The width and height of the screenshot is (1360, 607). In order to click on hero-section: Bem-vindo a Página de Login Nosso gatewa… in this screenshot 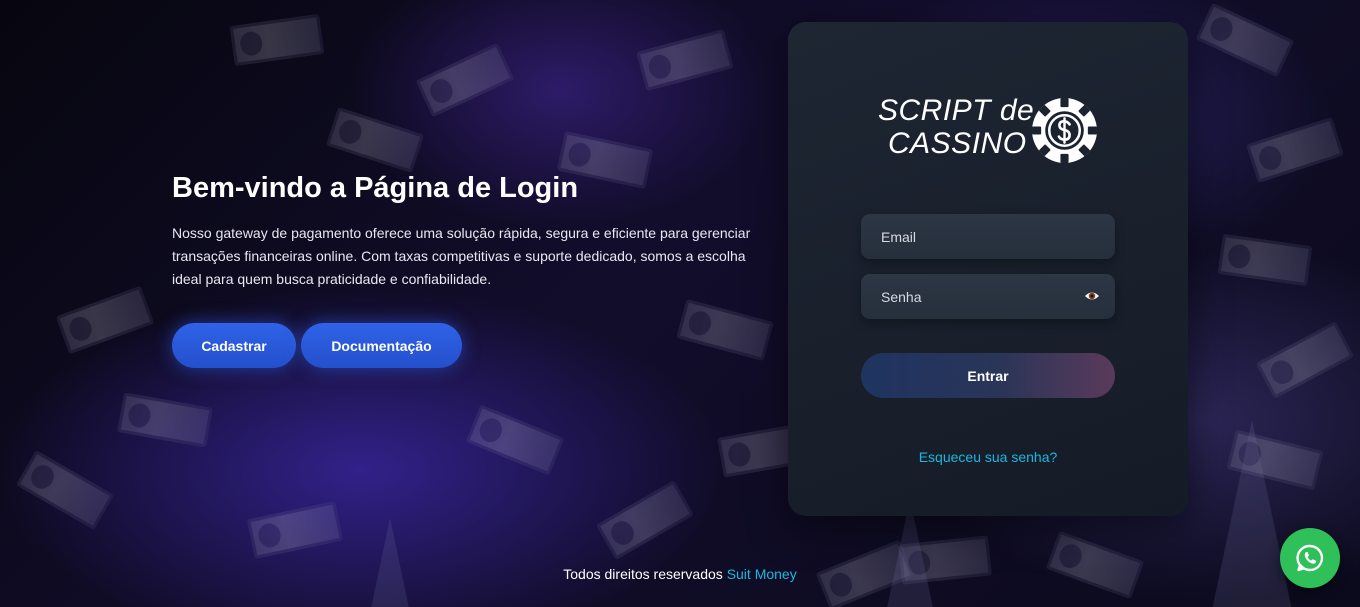, I will do `click(472, 269)`.